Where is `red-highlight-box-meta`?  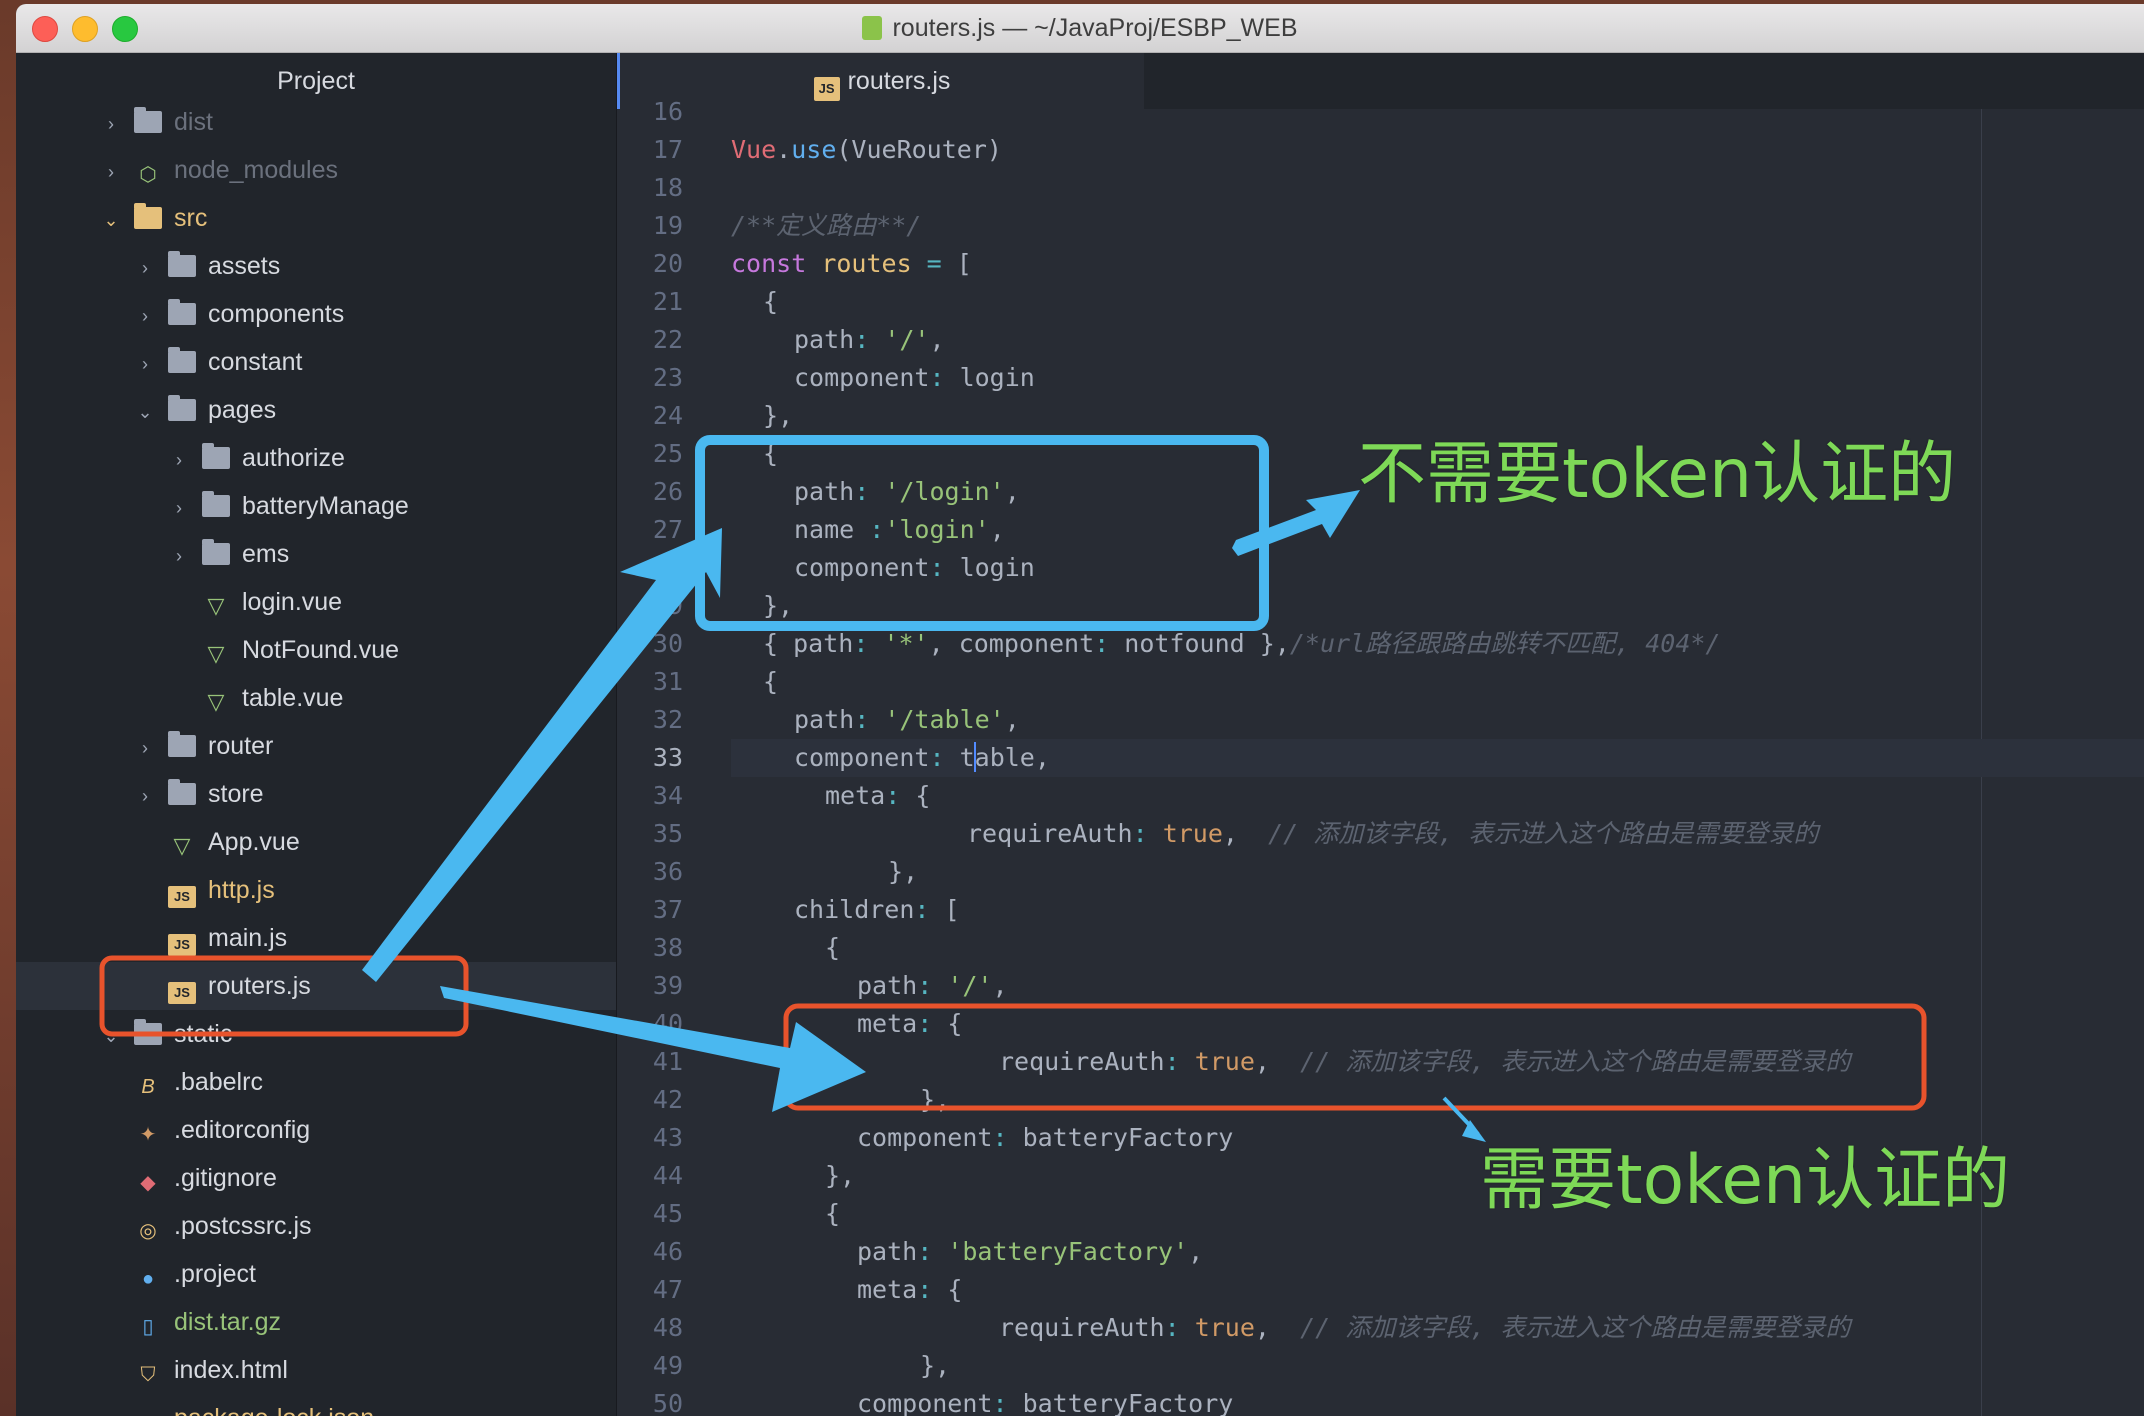
red-highlight-box-meta is located at coordinates (1355, 1057).